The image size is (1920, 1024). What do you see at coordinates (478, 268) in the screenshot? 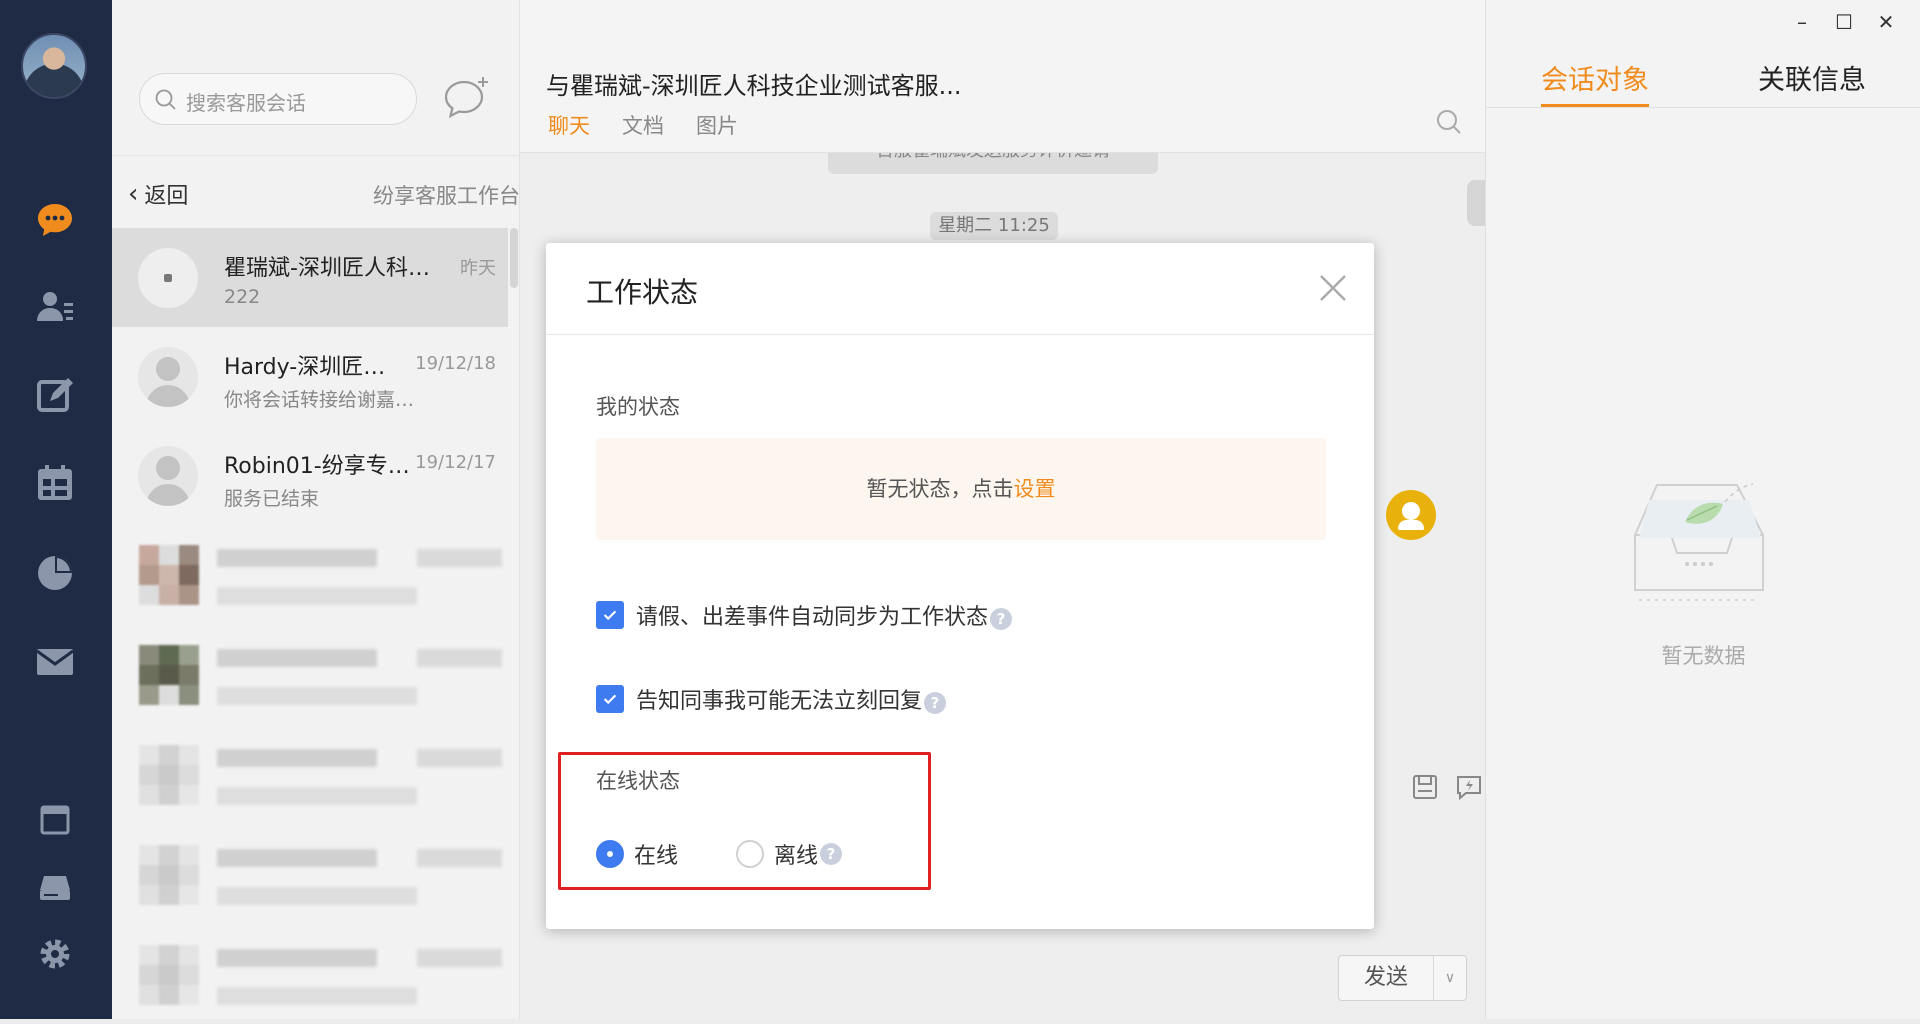
I see `session-time: 昨天` at bounding box center [478, 268].